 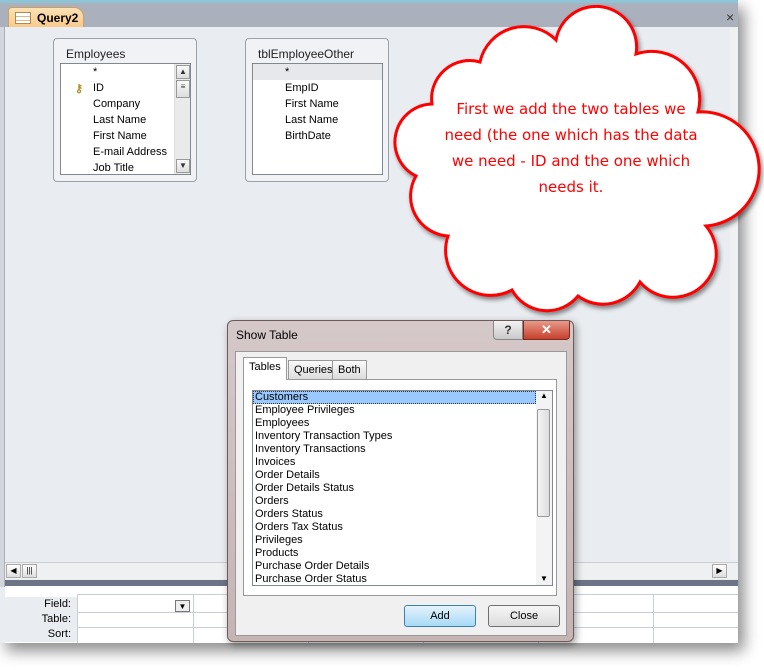 I want to click on table-list-item: Order Details, so click(x=394, y=475).